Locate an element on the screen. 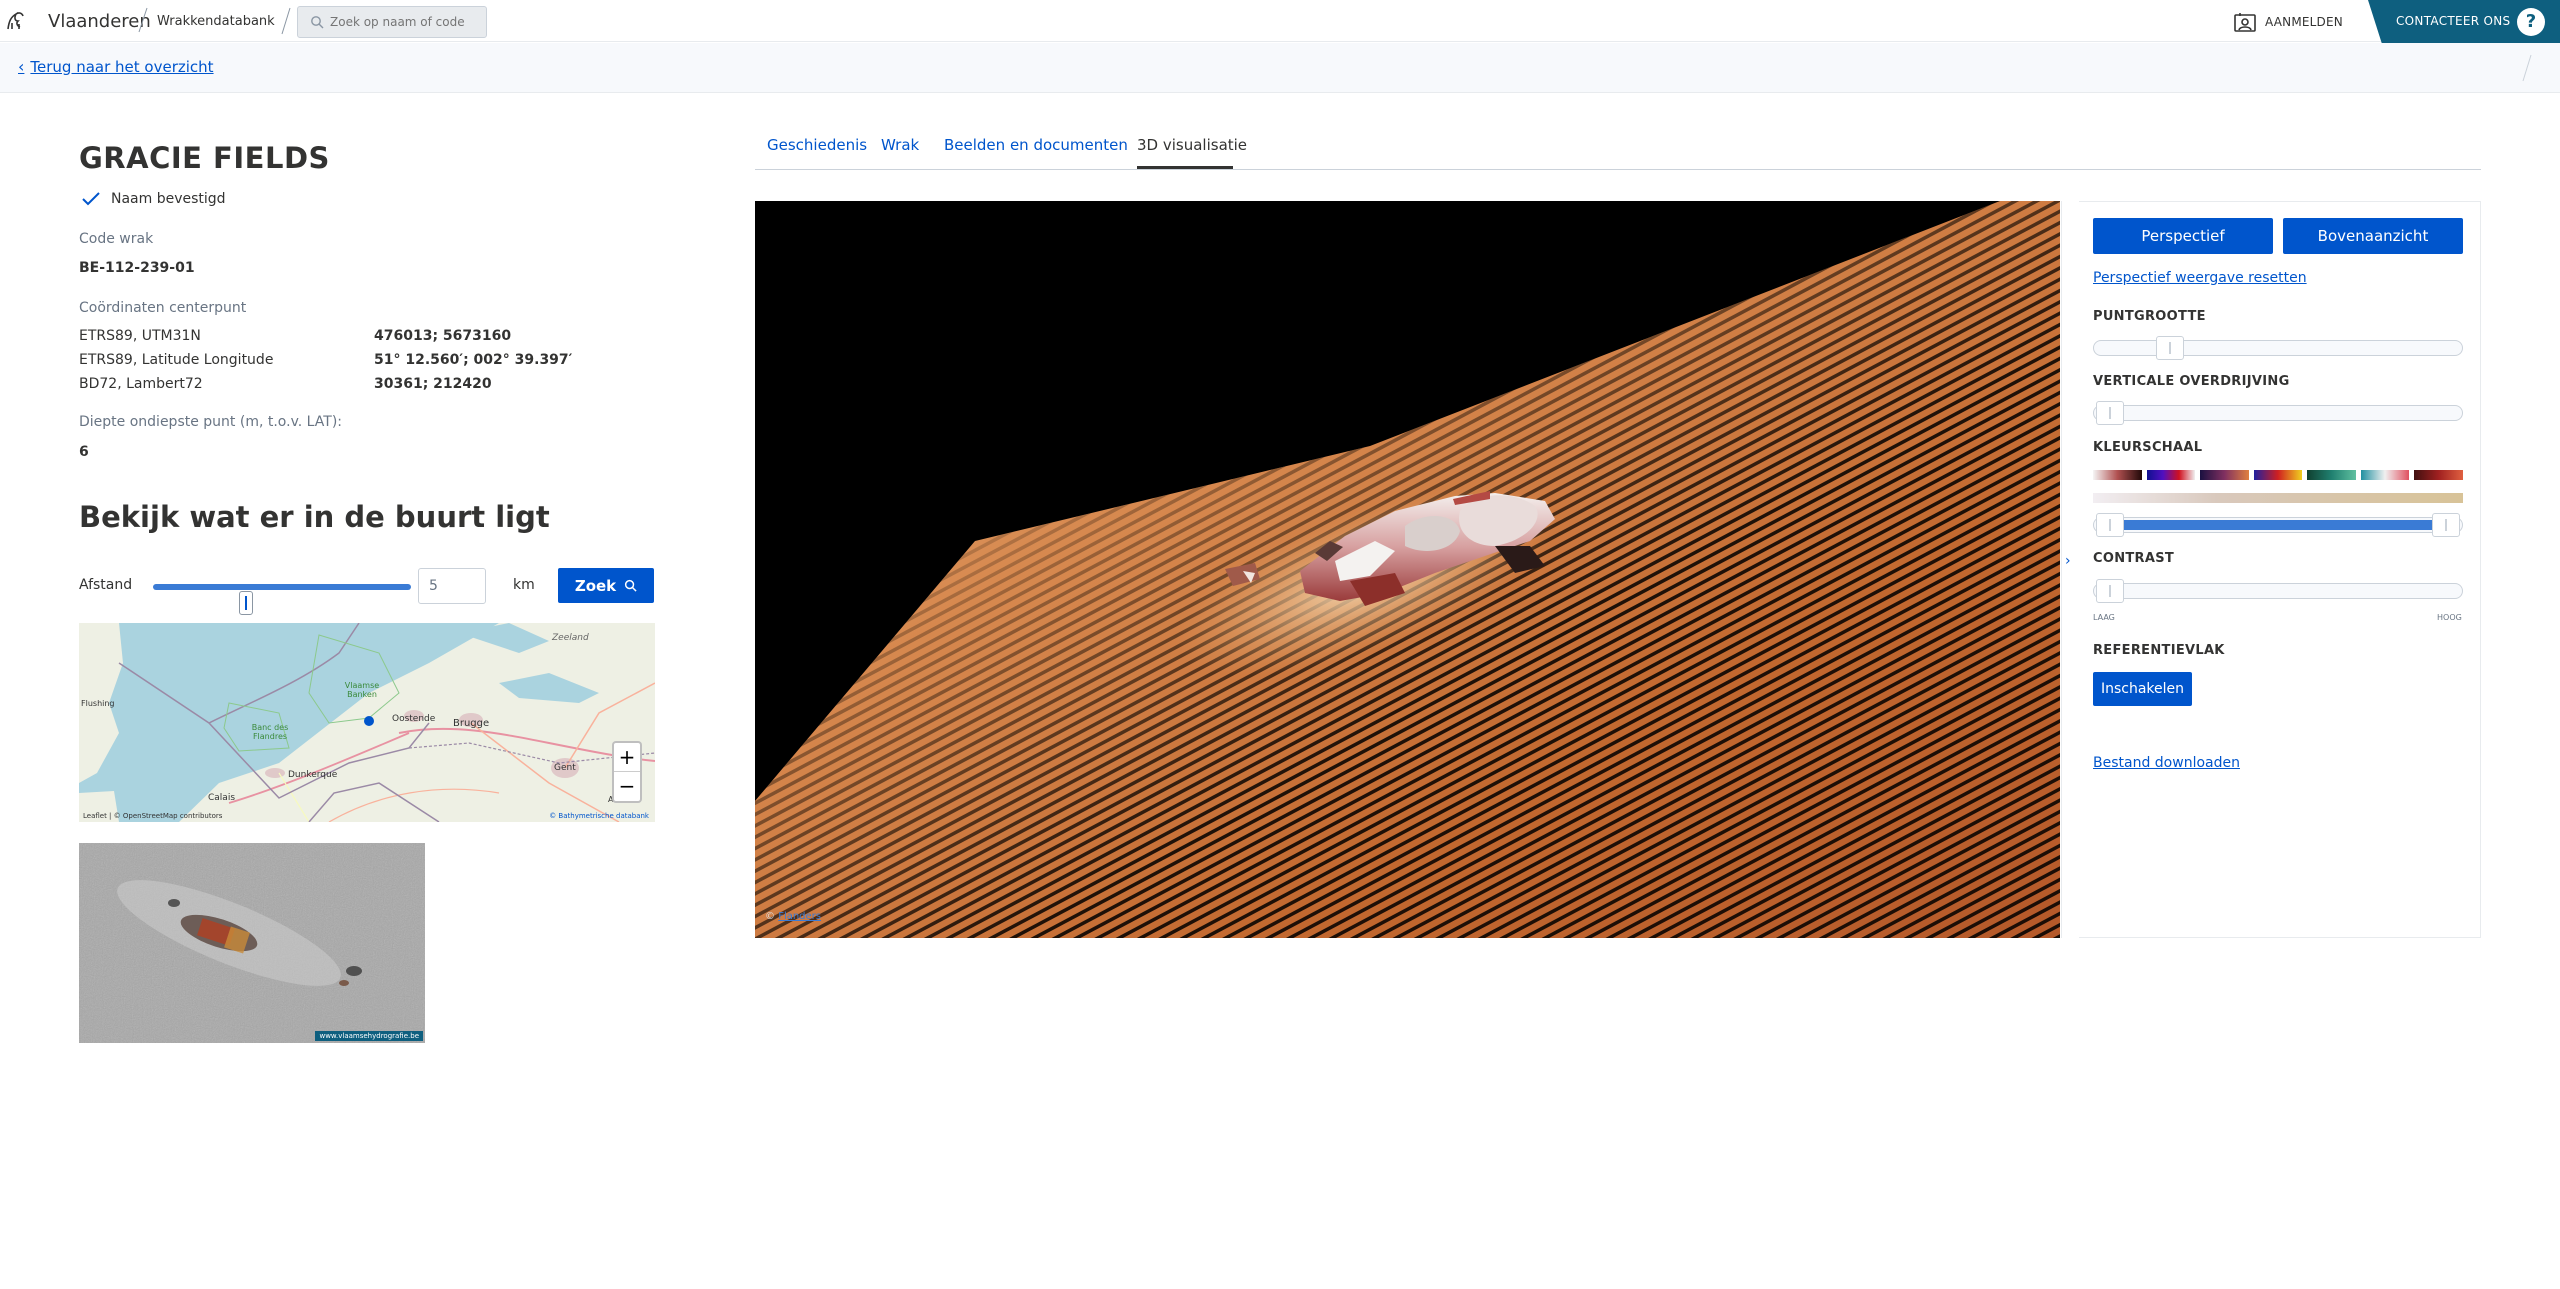 The image size is (2560, 1289). checkmark-icon is located at coordinates (91, 199).